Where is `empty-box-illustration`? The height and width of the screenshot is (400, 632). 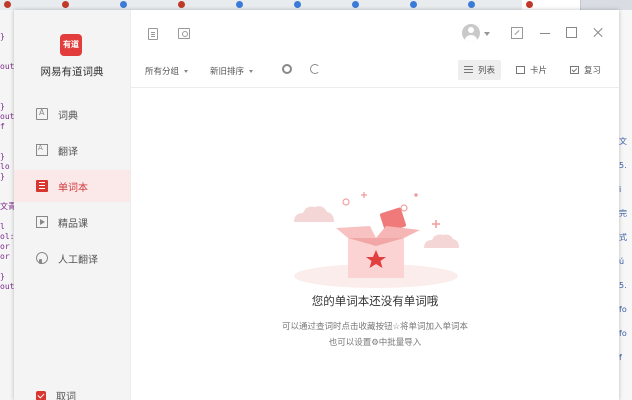
empty-box-illustration is located at coordinates (376, 240).